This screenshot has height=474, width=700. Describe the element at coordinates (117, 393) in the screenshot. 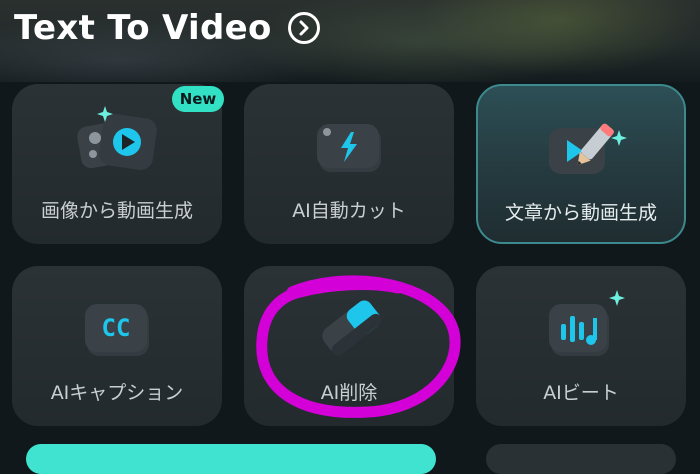

I see `tool-label: AIキャプション` at that location.